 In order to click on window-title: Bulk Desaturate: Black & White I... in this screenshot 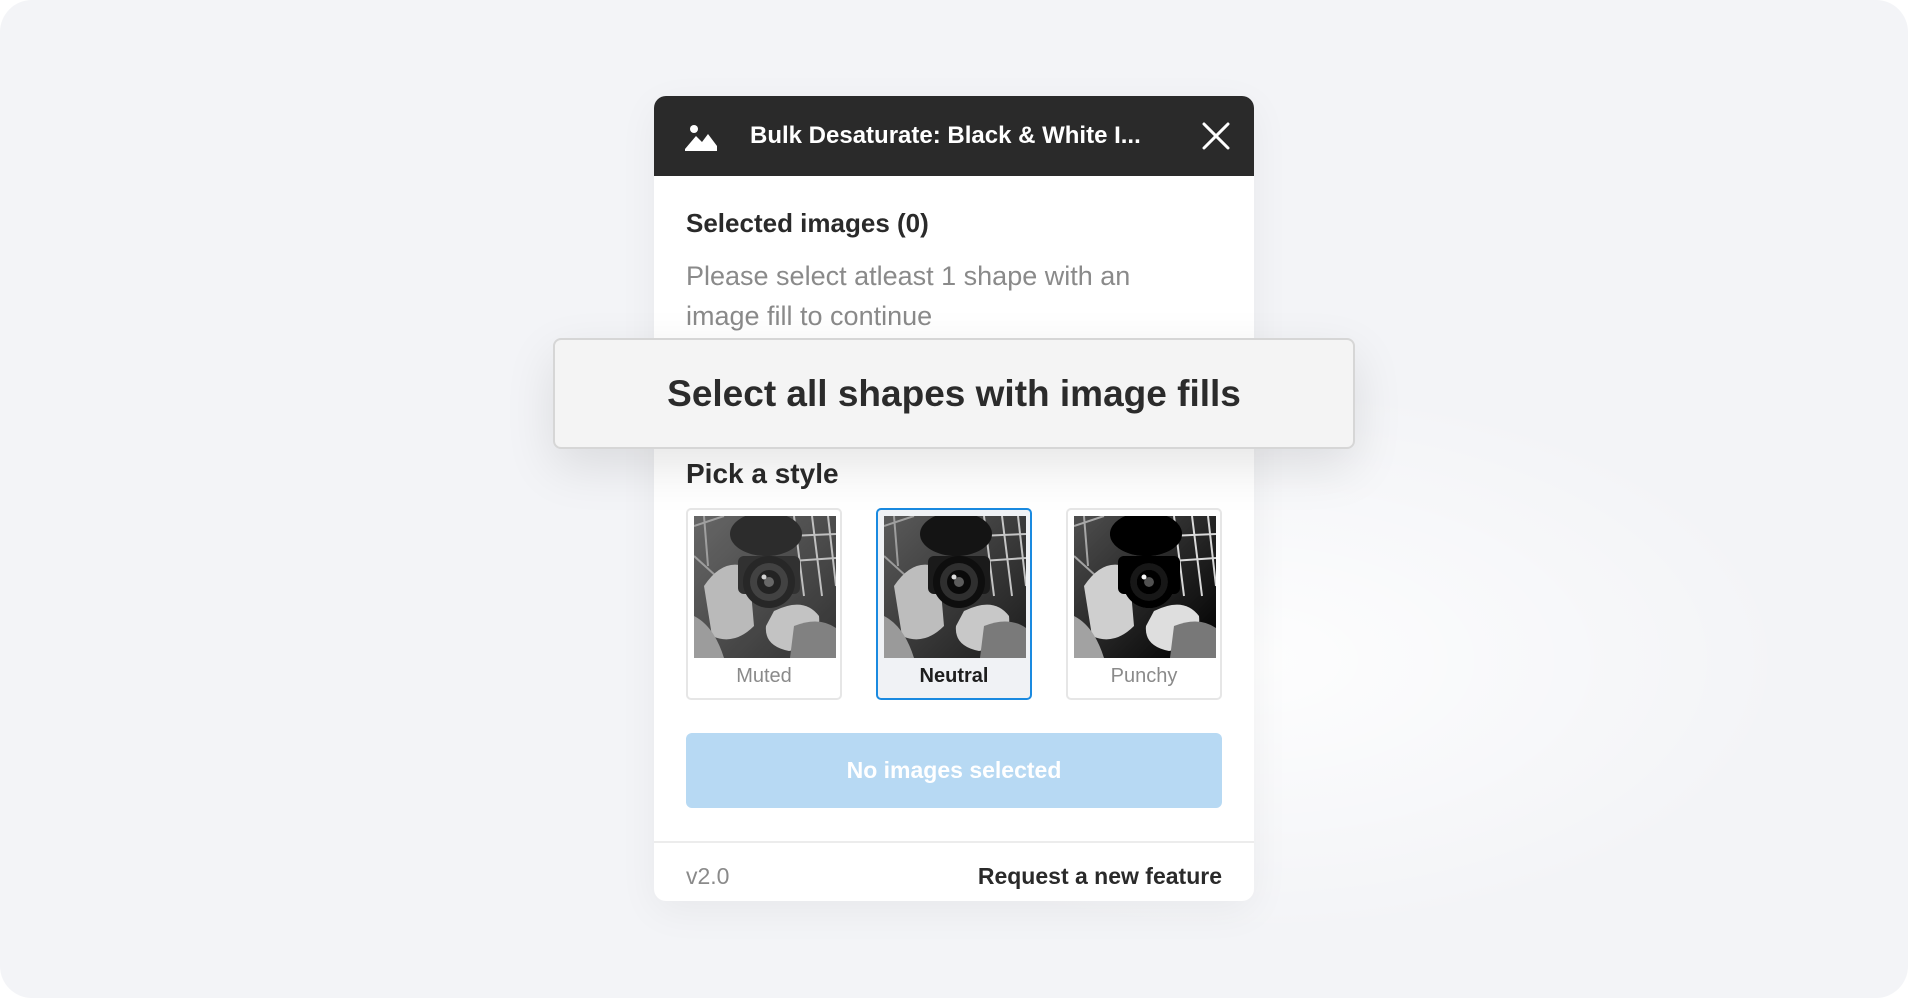, I will do `click(945, 135)`.